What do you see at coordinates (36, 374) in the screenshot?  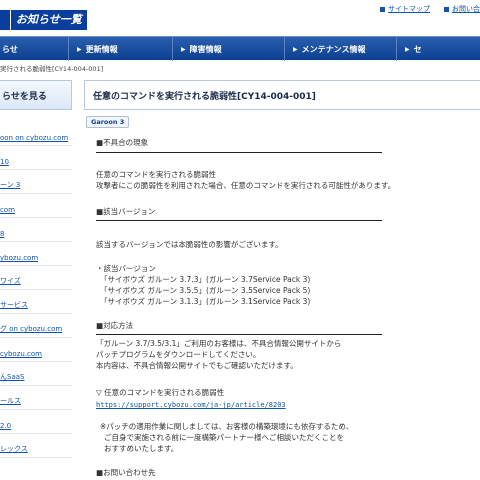 I see `sidebar-item: んSaaS` at bounding box center [36, 374].